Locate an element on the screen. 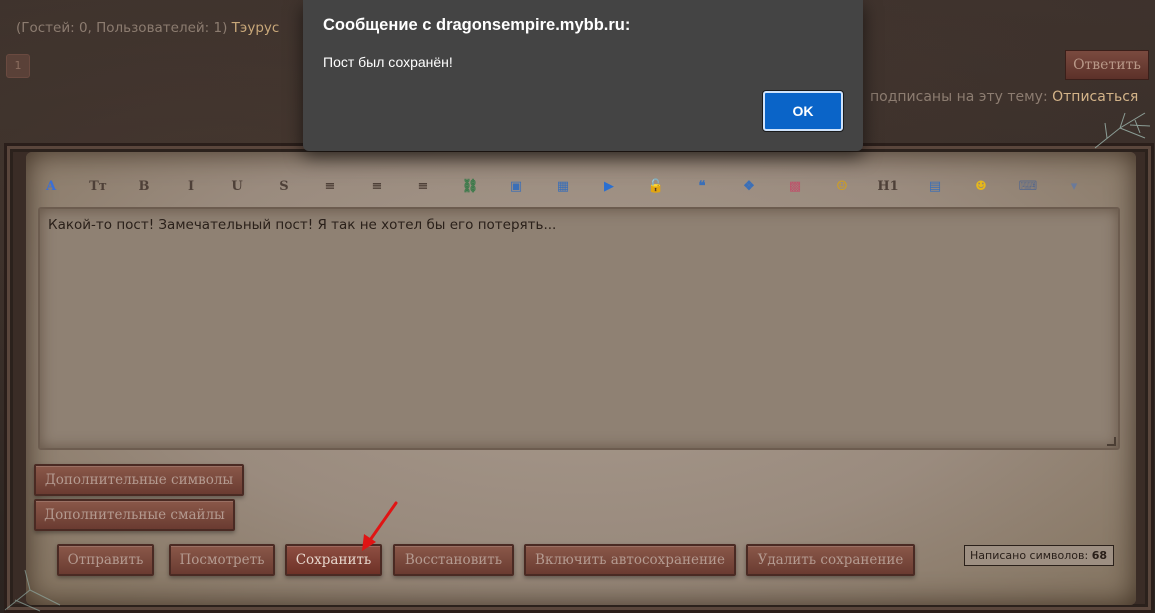 The image size is (1155, 613). unsubscribe-link: Отписаться is located at coordinates (1095, 97).